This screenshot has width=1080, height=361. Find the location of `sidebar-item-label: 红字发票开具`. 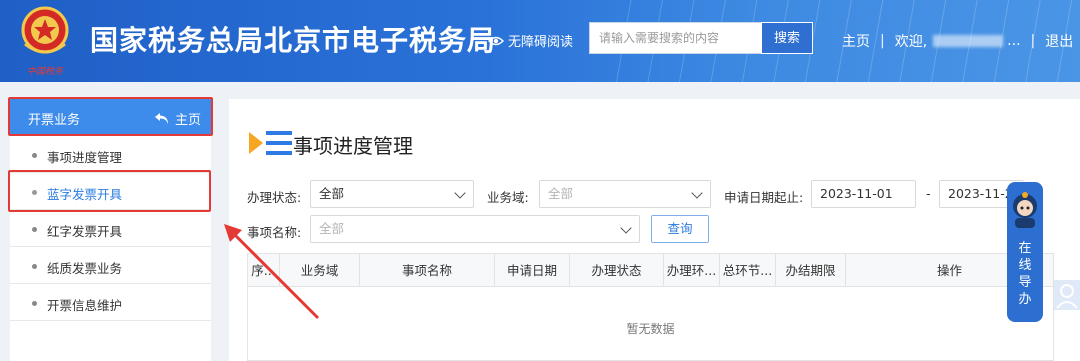

sidebar-item-label: 红字发票开具 is located at coordinates (85, 231).